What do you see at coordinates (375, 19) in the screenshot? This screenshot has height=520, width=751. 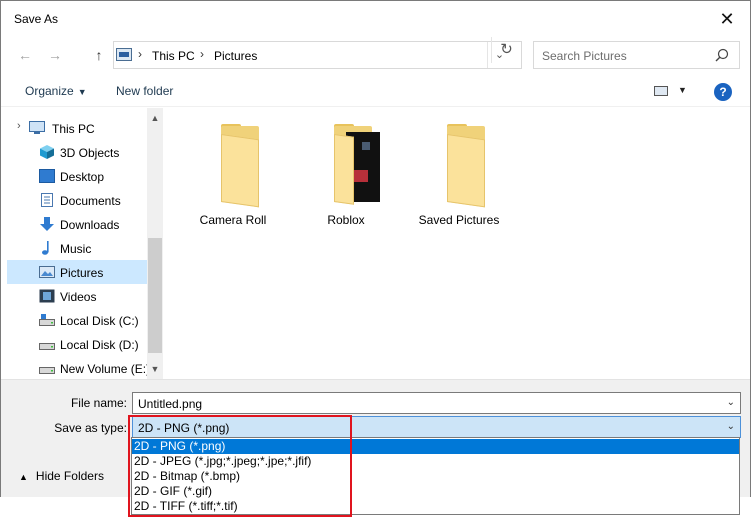 I see `title-bar: Save As ✕` at bounding box center [375, 19].